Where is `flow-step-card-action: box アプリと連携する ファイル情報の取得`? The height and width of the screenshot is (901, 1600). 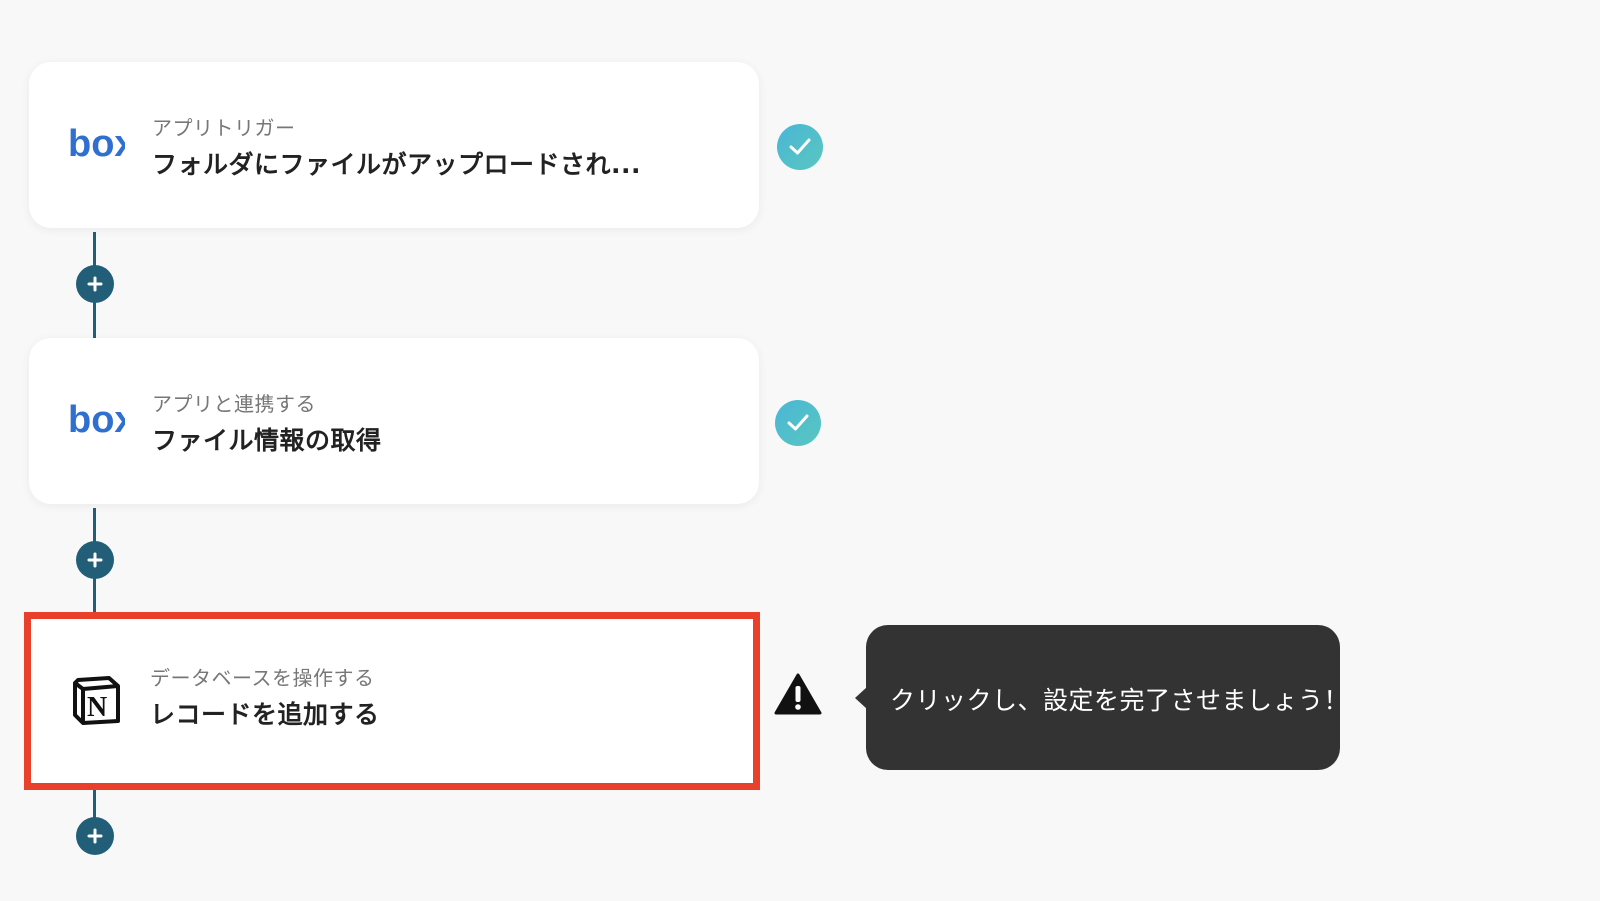
flow-step-card-action: box アプリと連携する ファイル情報の取得 is located at coordinates (394, 421).